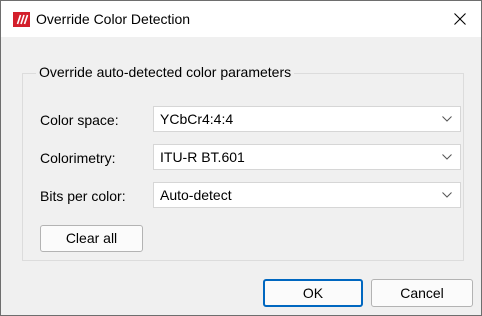 Image resolution: width=482 pixels, height=316 pixels. What do you see at coordinates (196, 195) in the screenshot?
I see `bits-per-color-value: Auto-detect` at bounding box center [196, 195].